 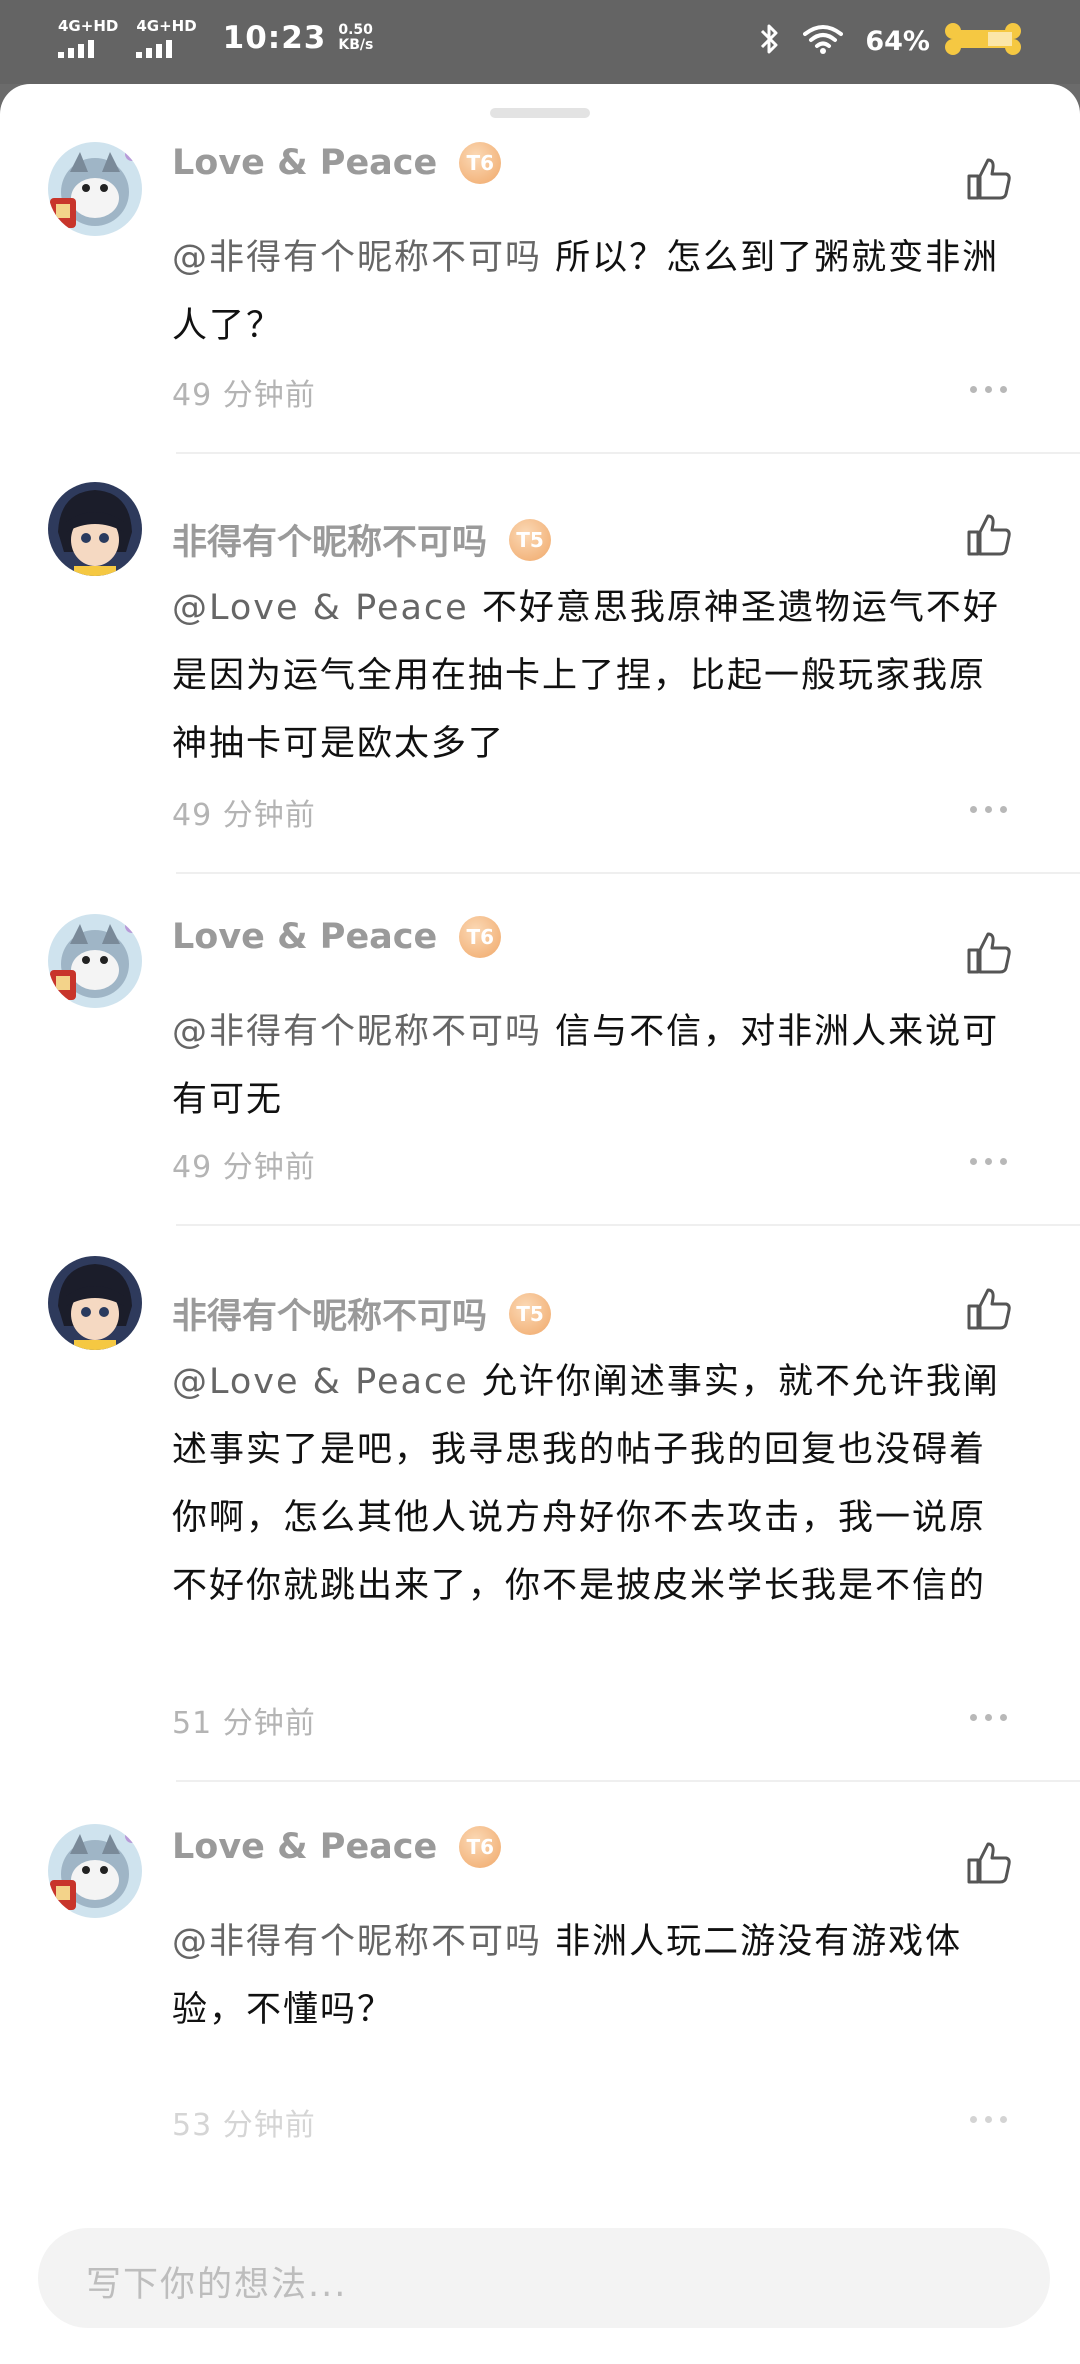 What do you see at coordinates (897, 41) in the screenshot?
I see `battery-percent: 64%` at bounding box center [897, 41].